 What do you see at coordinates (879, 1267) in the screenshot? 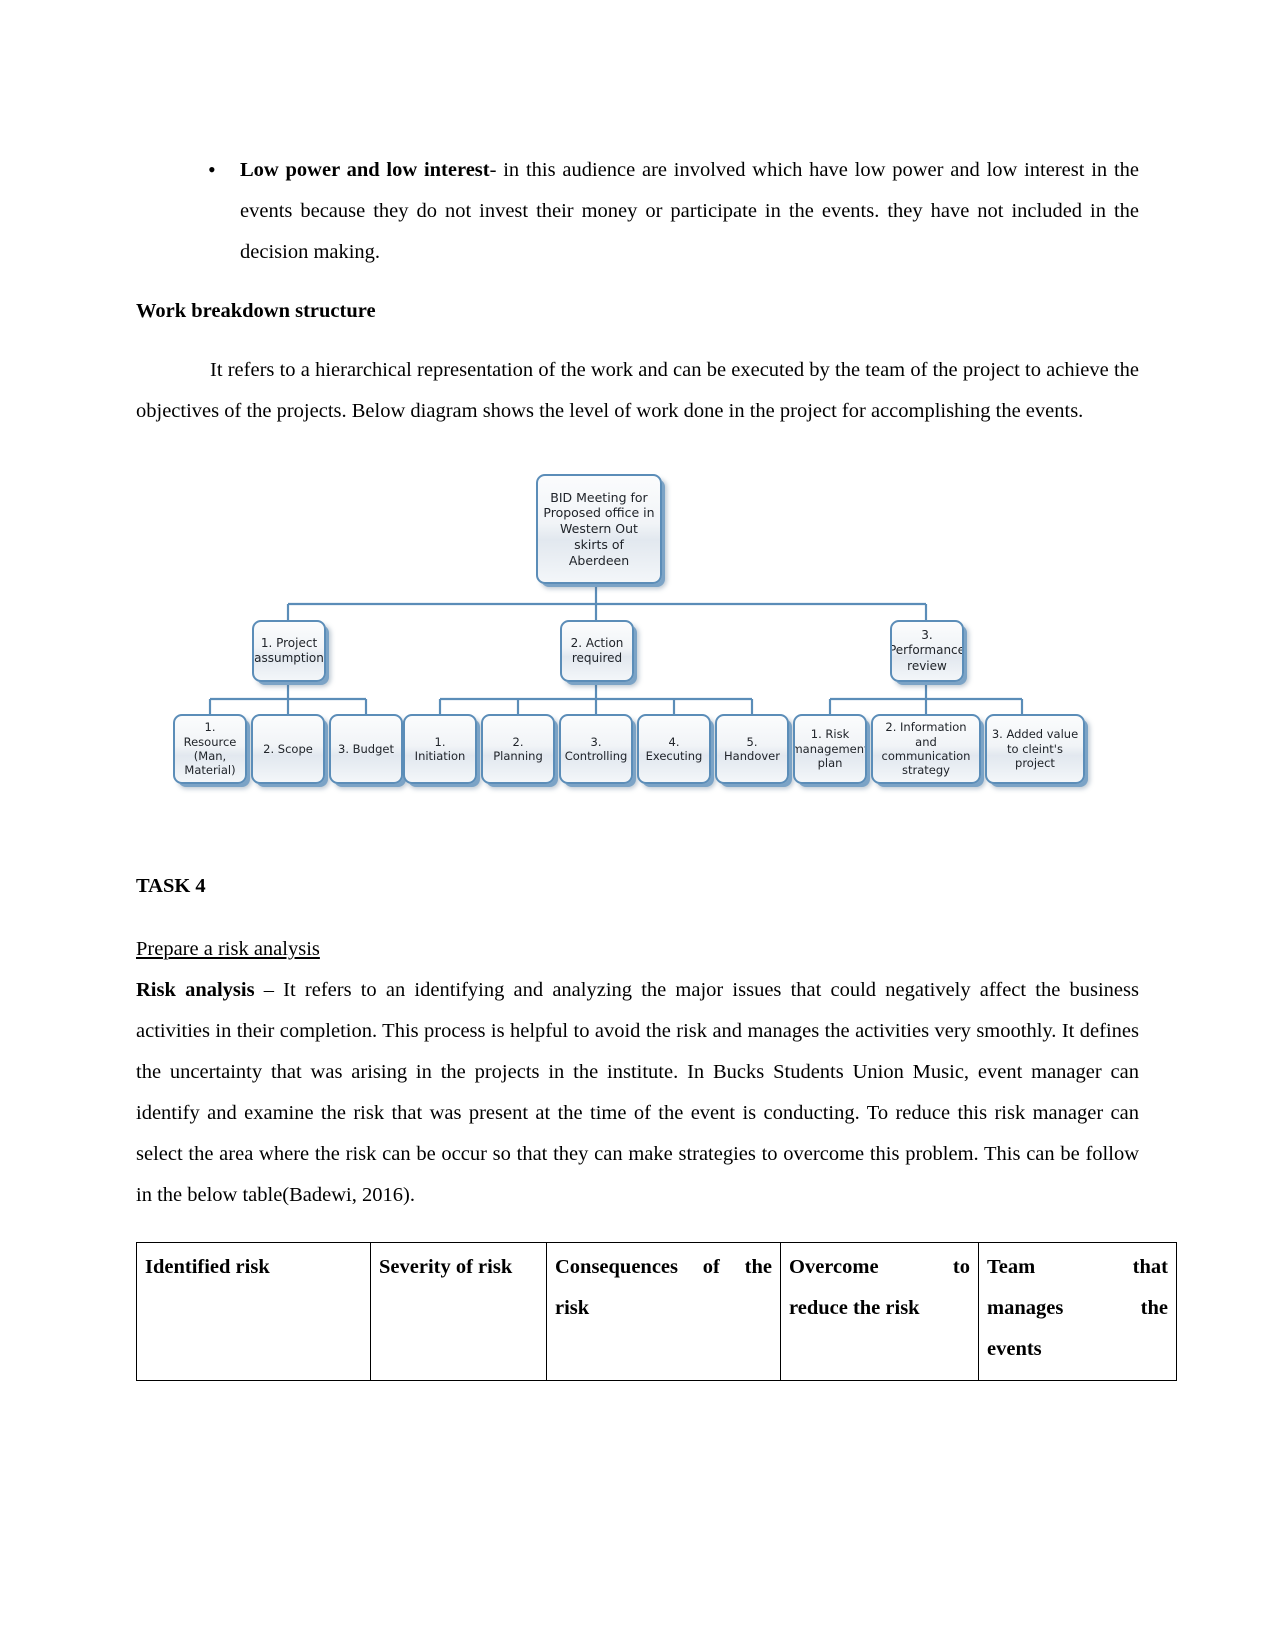
I see `header-line: Overcome to` at bounding box center [879, 1267].